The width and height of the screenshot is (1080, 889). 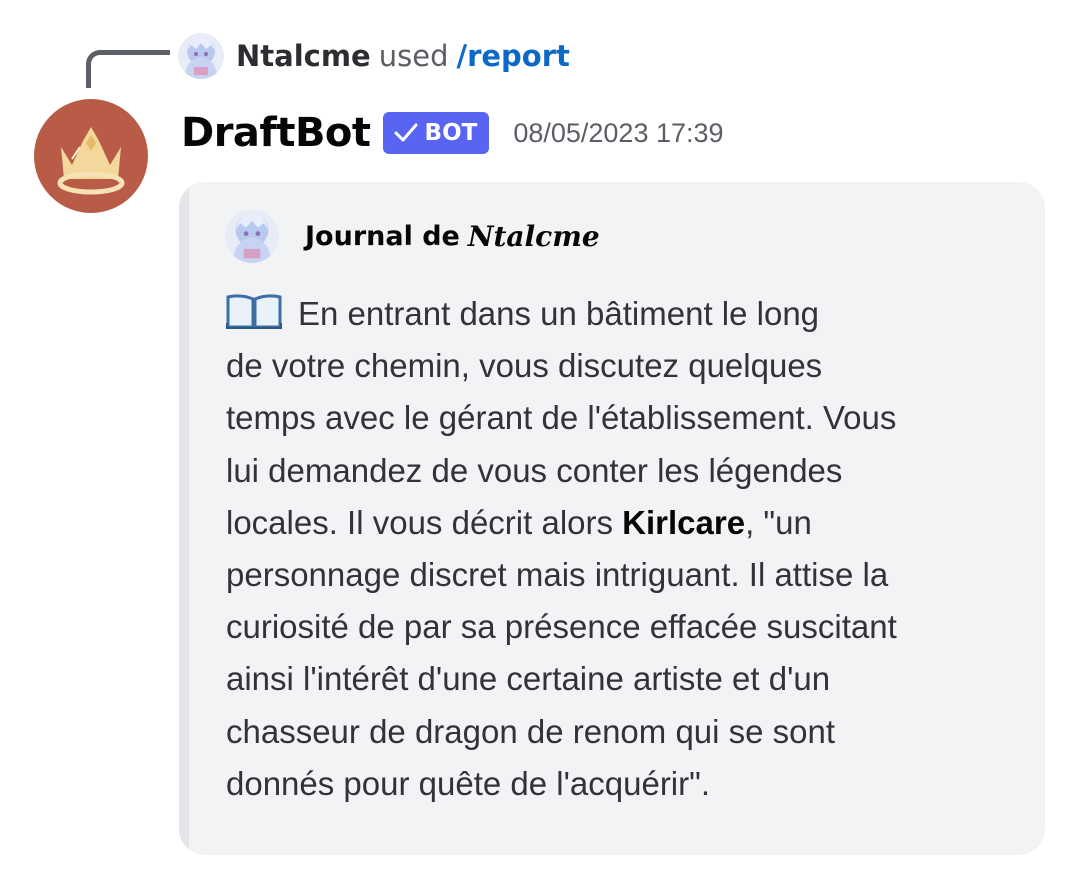 I want to click on embed-author: Journal de Ntalcme, so click(x=412, y=236).